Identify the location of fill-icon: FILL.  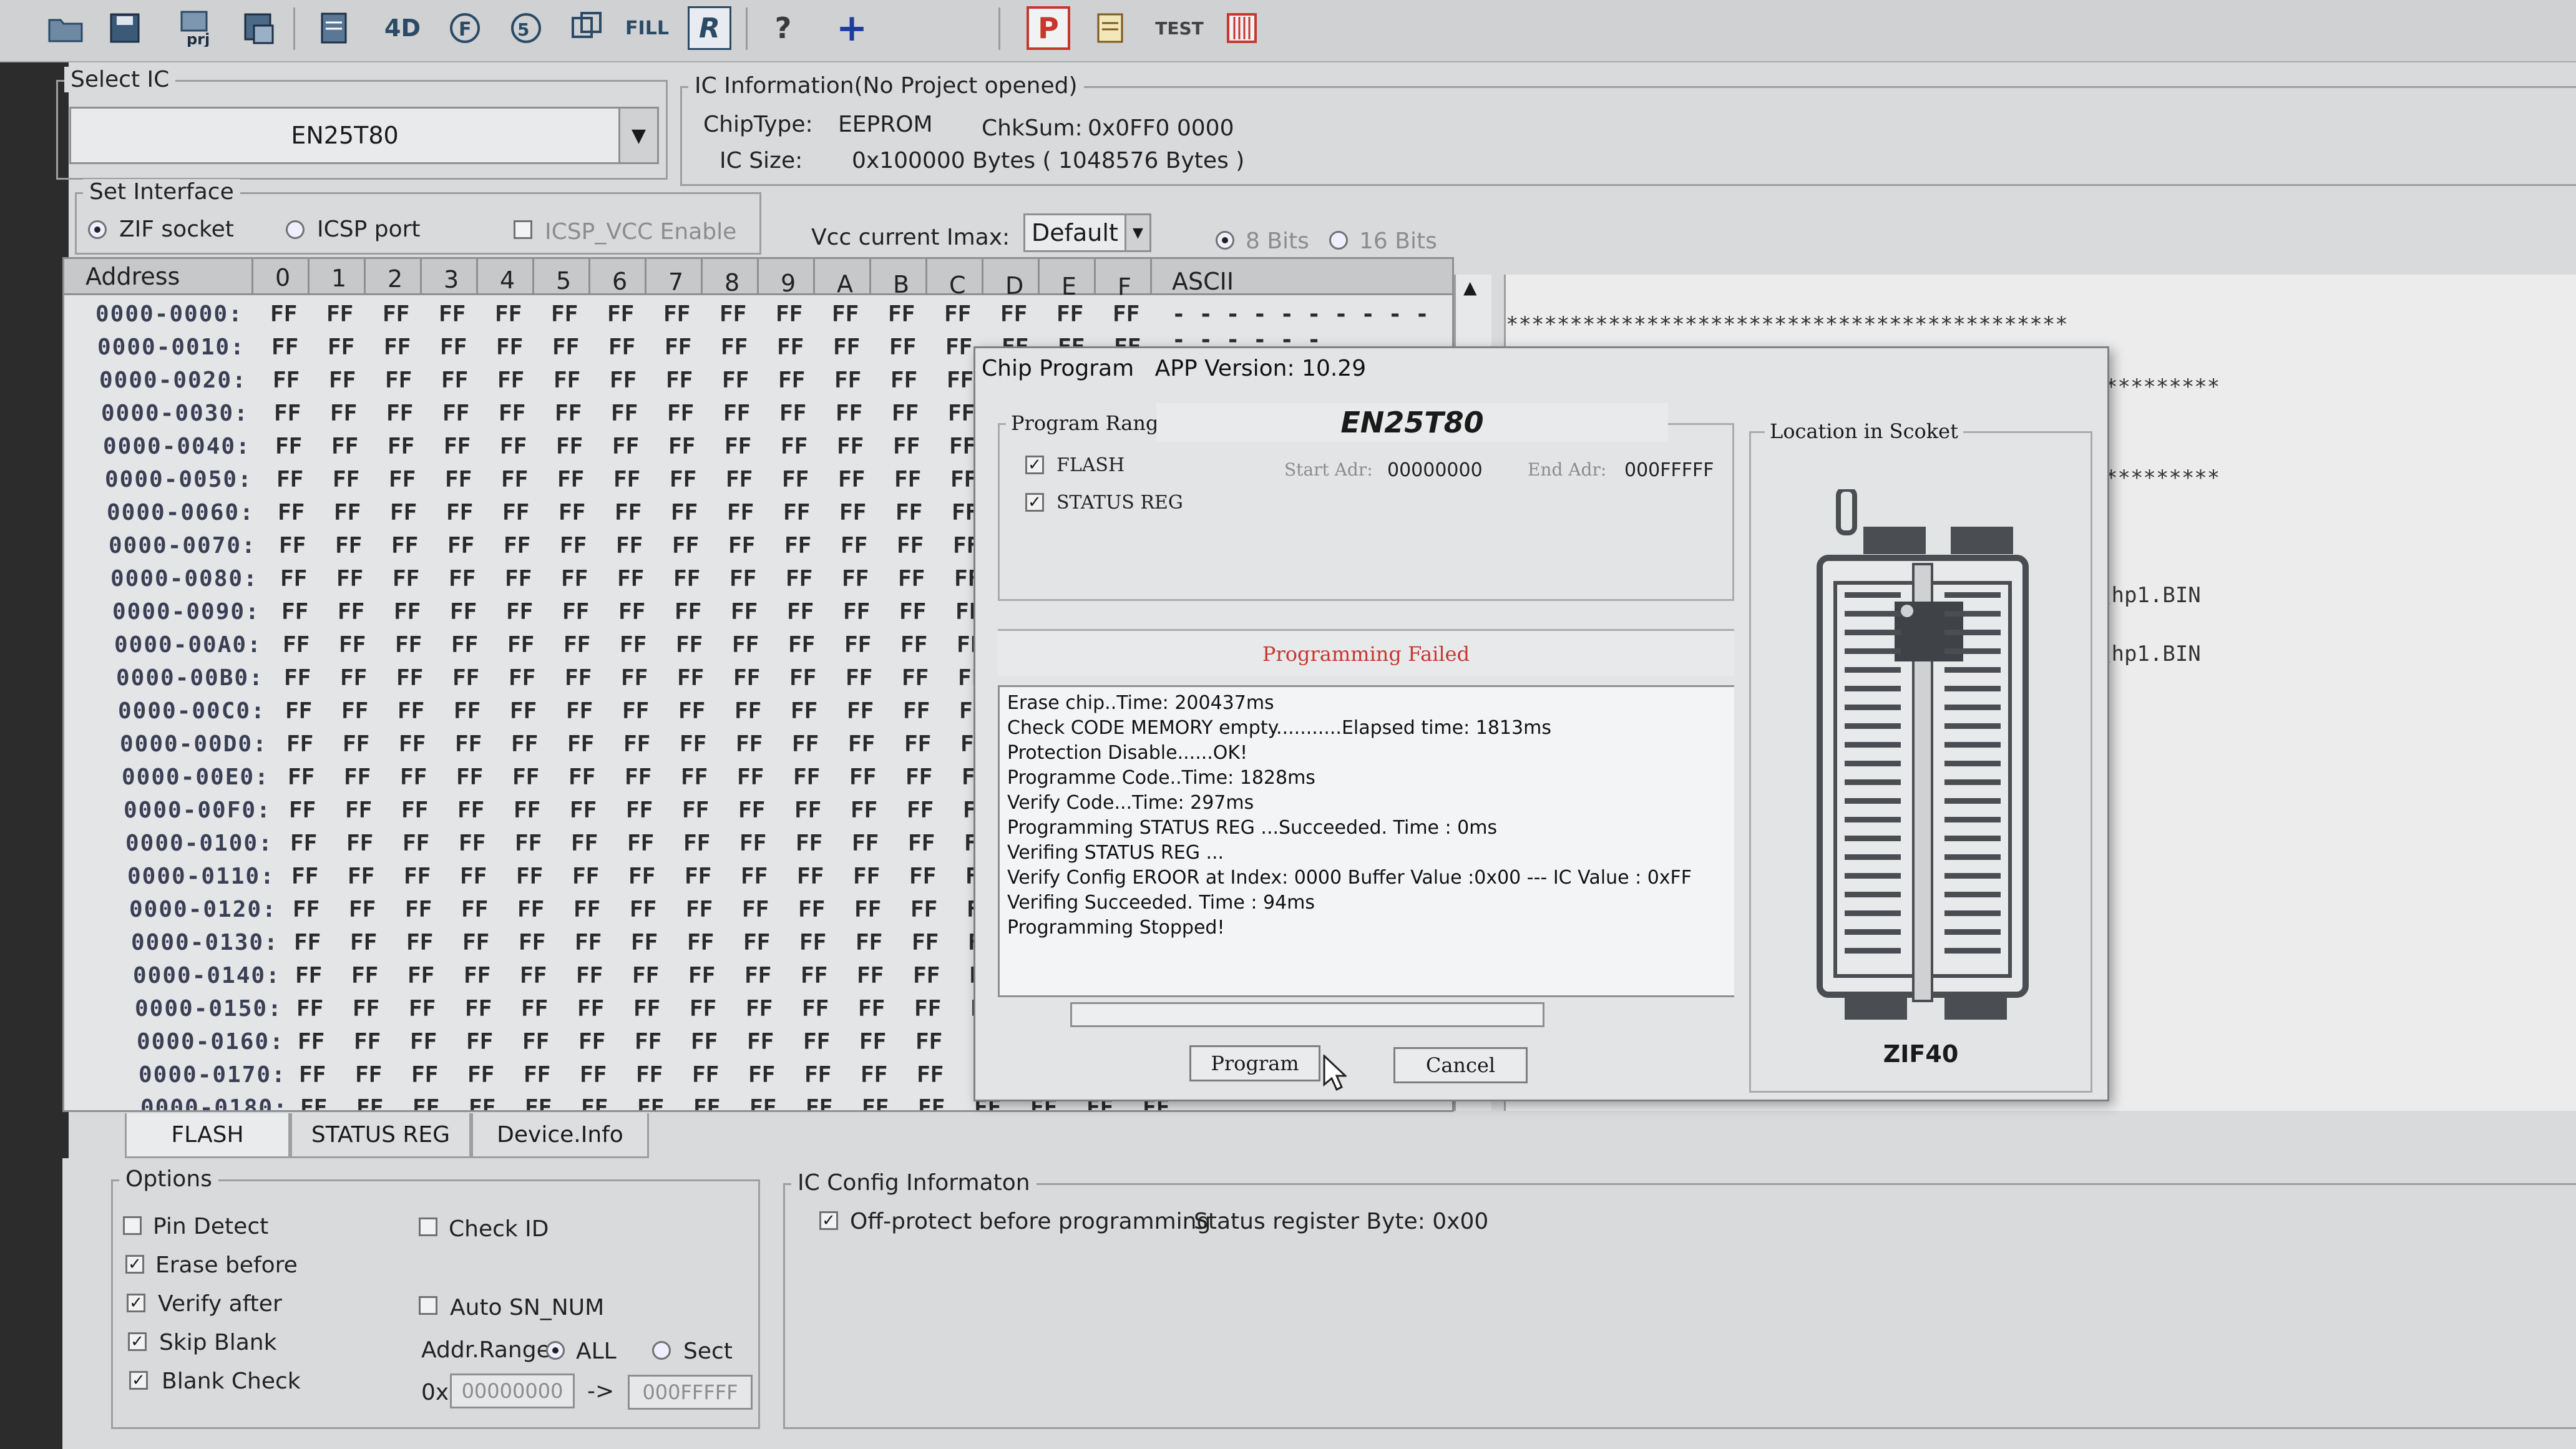
(647, 28).